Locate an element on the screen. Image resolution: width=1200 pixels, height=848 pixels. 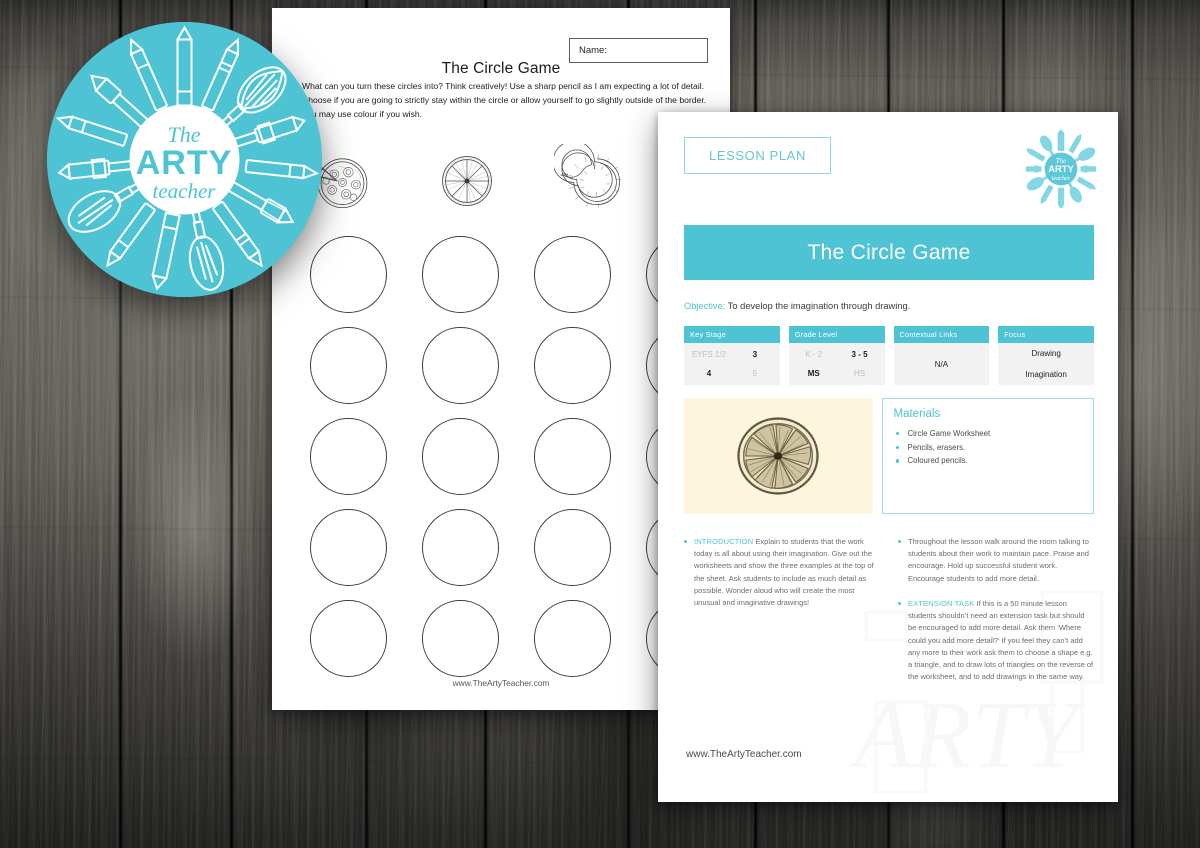
arty-teacher-logo-small-icon: The ARTY teacher is located at coordinates (1061, 169).